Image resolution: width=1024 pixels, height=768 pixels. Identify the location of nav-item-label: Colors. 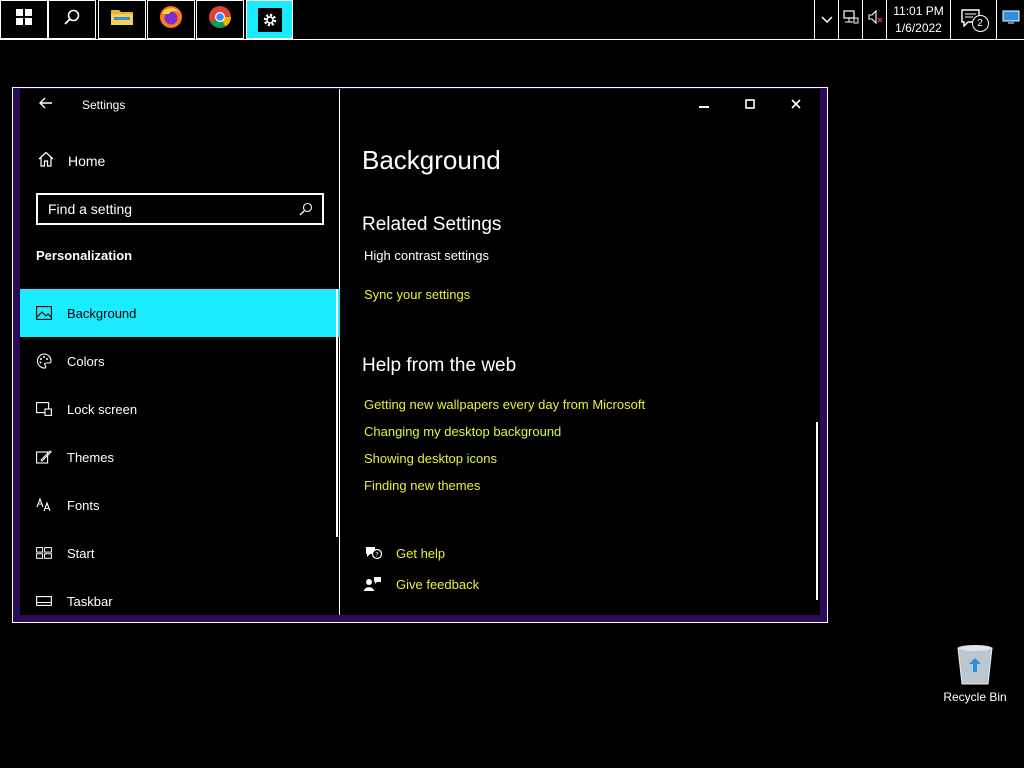
(86, 361).